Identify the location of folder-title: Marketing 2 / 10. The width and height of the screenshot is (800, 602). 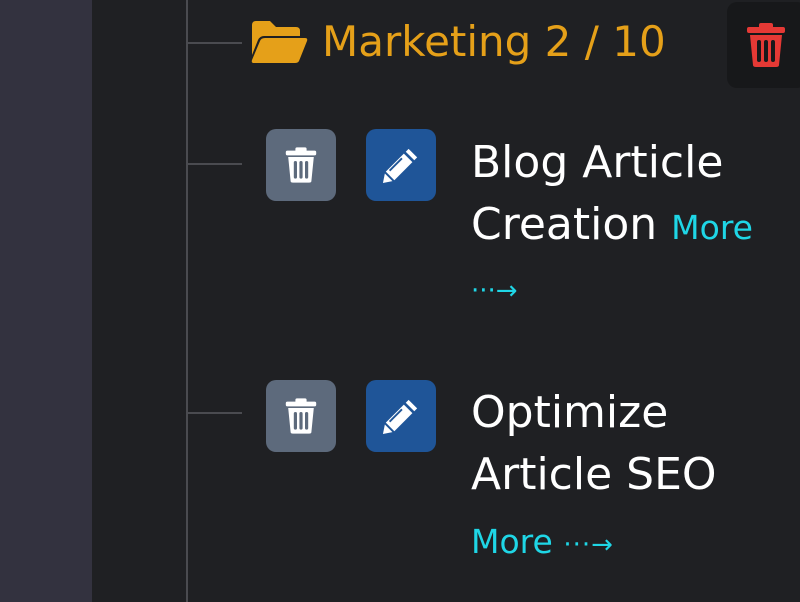
(494, 41).